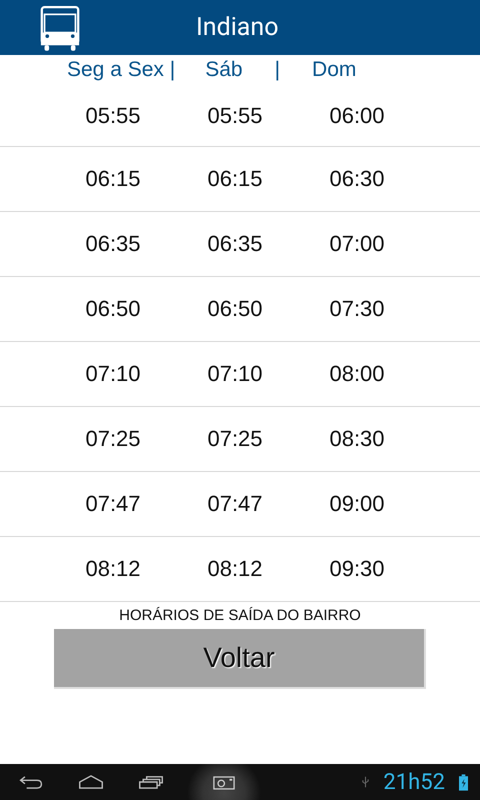  I want to click on screen-title: Indiano, so click(237, 27).